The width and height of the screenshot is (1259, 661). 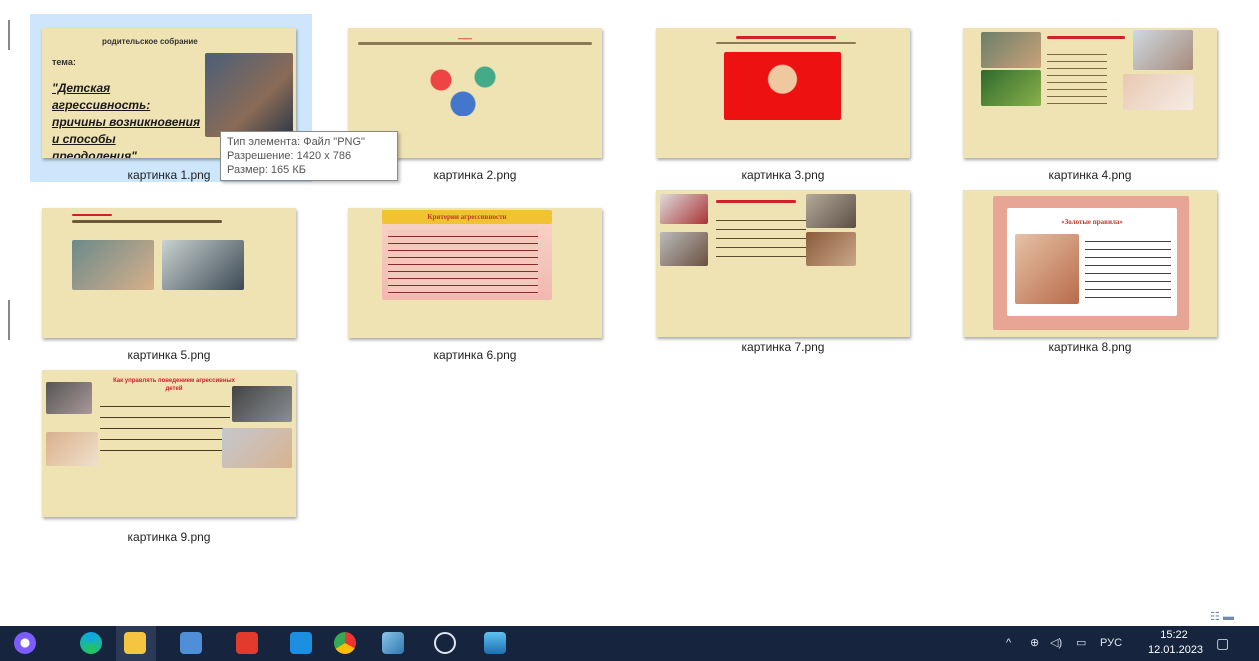 What do you see at coordinates (1215, 617) in the screenshot?
I see `details-view-icon: ☷` at bounding box center [1215, 617].